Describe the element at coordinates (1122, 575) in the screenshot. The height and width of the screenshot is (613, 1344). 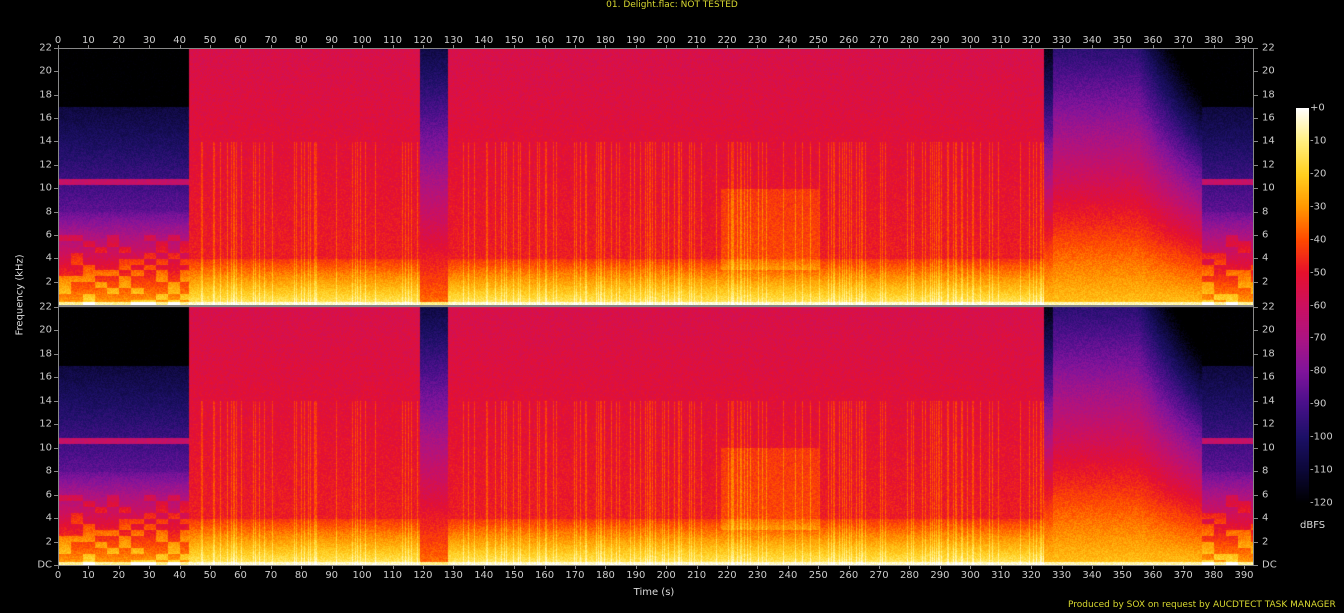
I see `x-tick-label-bottom: 350` at that location.